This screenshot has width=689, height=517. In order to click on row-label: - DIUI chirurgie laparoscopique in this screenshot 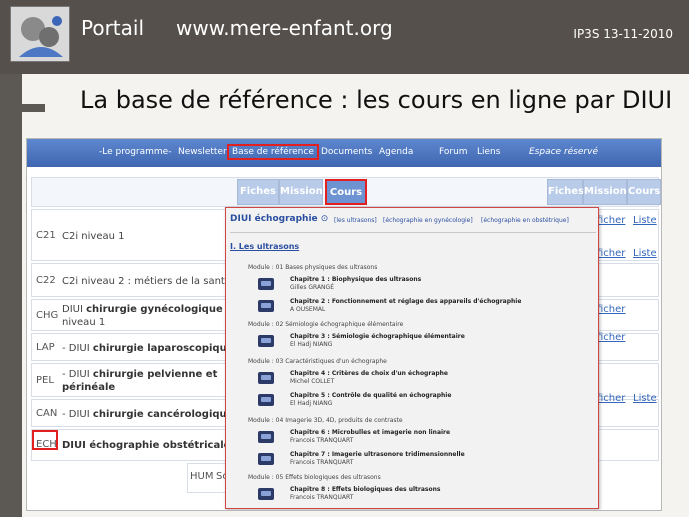, I will do `click(147, 348)`.